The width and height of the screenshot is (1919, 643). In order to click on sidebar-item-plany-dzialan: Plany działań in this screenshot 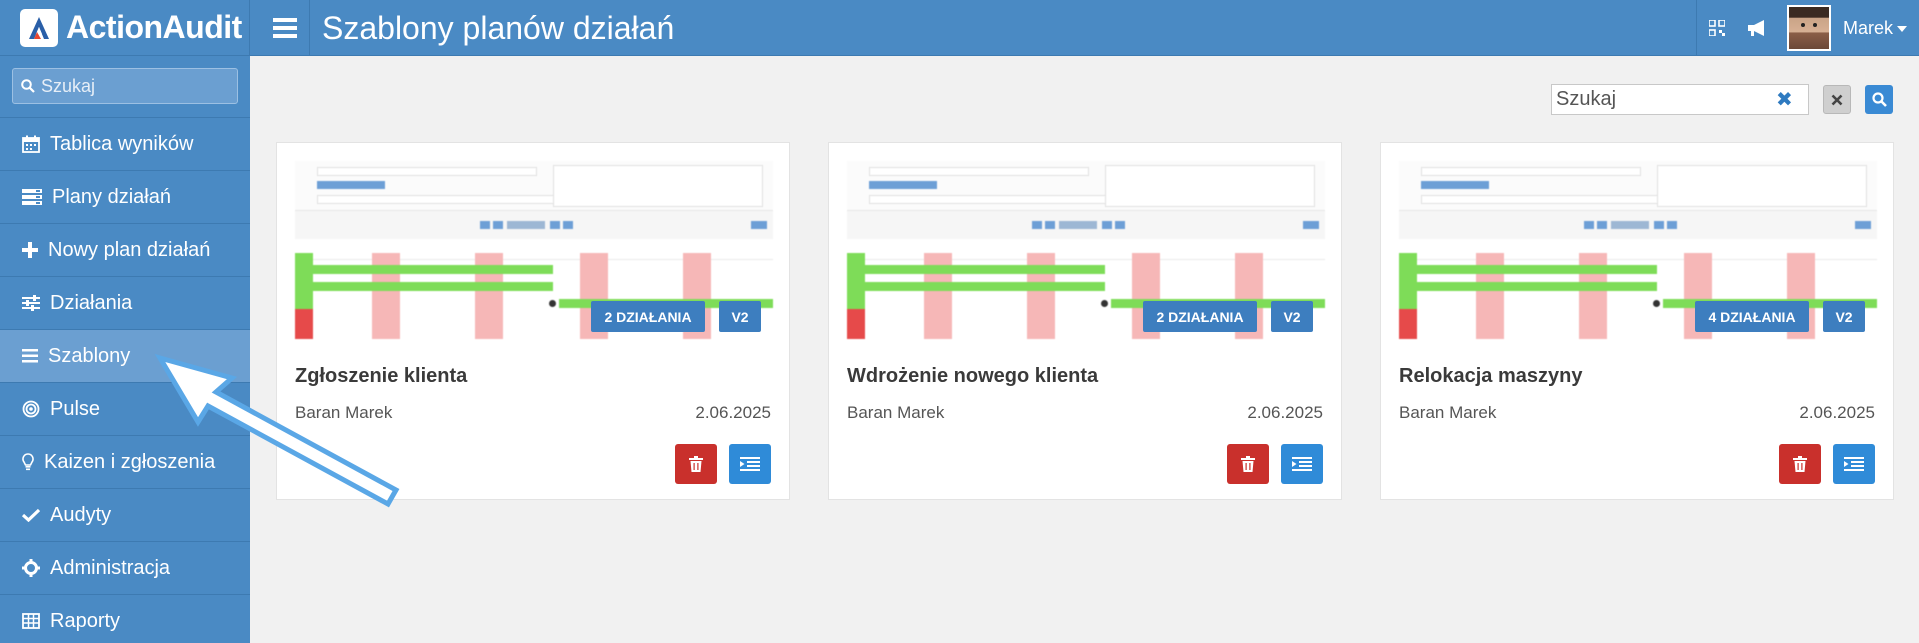, I will do `click(125, 197)`.